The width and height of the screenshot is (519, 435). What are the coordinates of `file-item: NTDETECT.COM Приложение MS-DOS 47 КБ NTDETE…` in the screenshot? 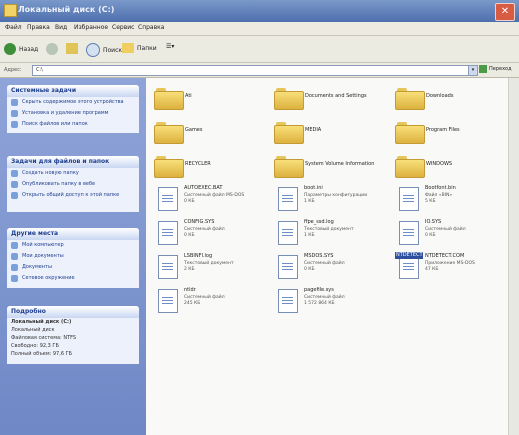 It's located at (451, 269).